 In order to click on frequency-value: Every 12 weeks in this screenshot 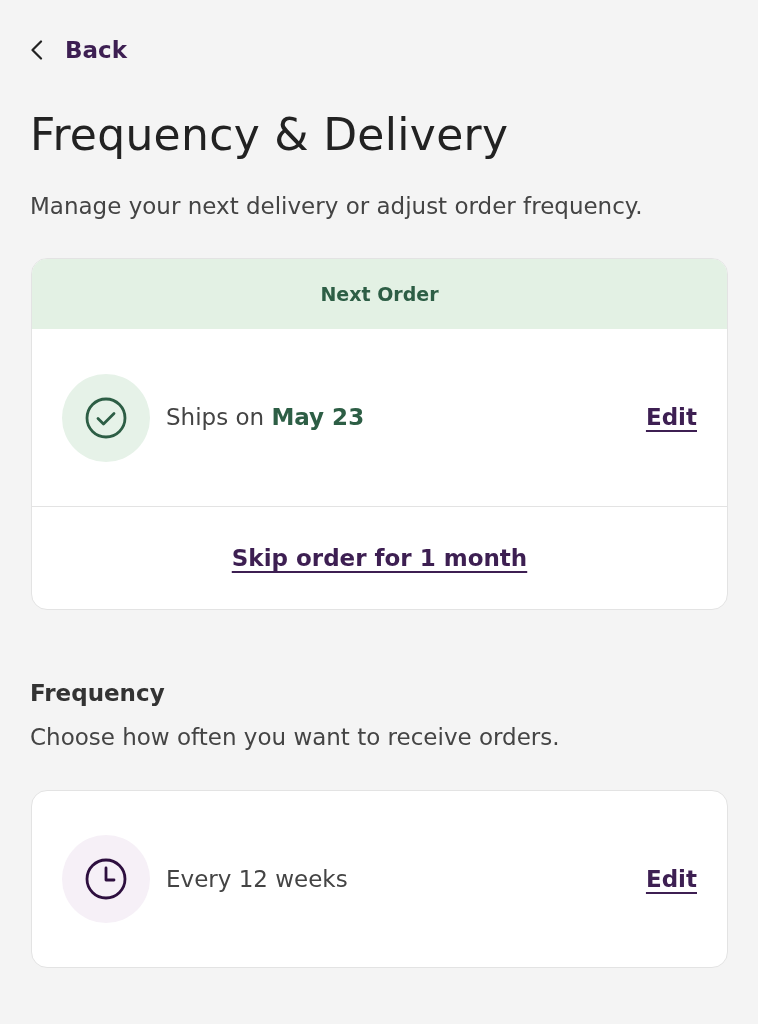, I will do `click(257, 879)`.